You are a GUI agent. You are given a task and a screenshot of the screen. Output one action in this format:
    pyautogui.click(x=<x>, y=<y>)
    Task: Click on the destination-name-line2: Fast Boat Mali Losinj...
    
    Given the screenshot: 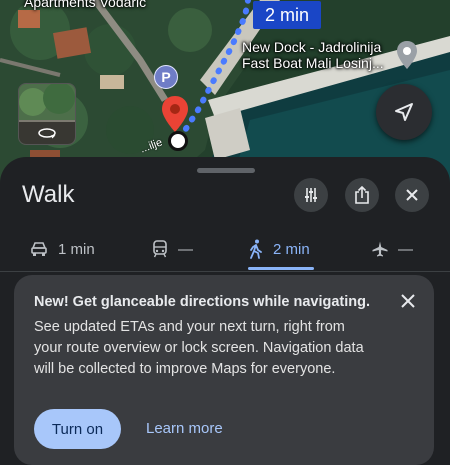 What is the action you would take?
    pyautogui.click(x=313, y=63)
    